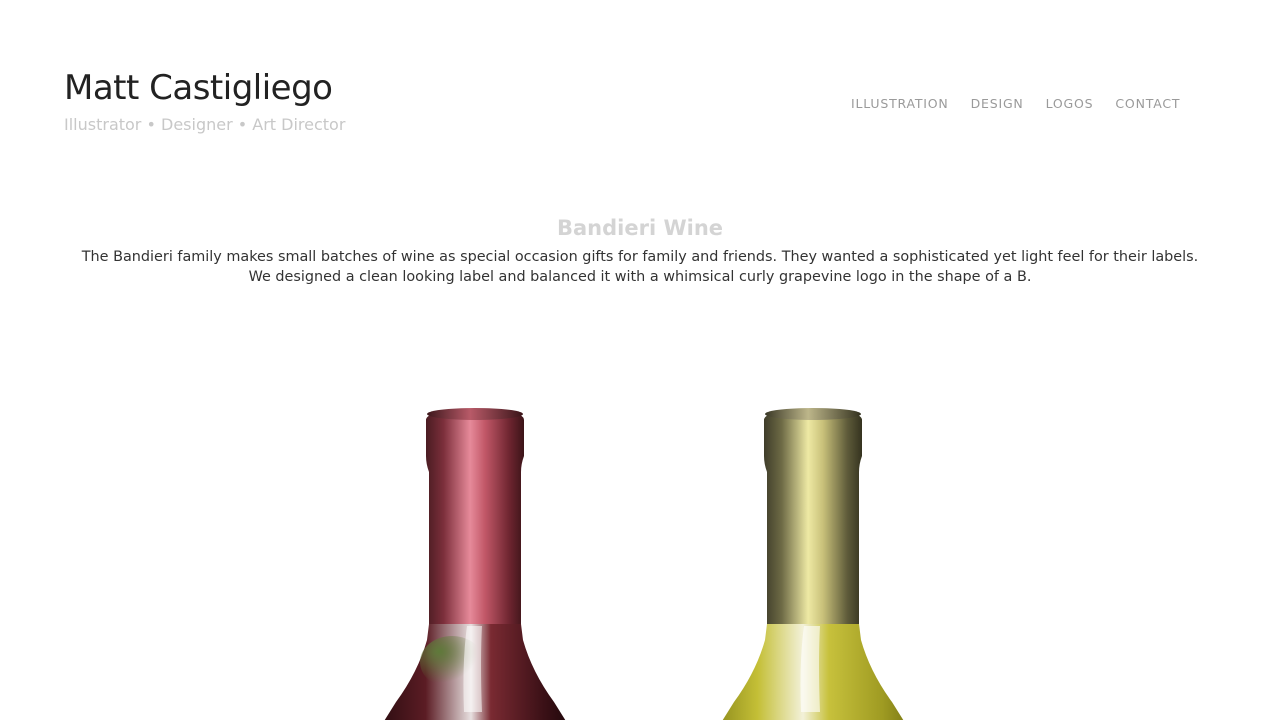  Describe the element at coordinates (1147, 104) in the screenshot. I see `nav-contact: CONTACT` at that location.